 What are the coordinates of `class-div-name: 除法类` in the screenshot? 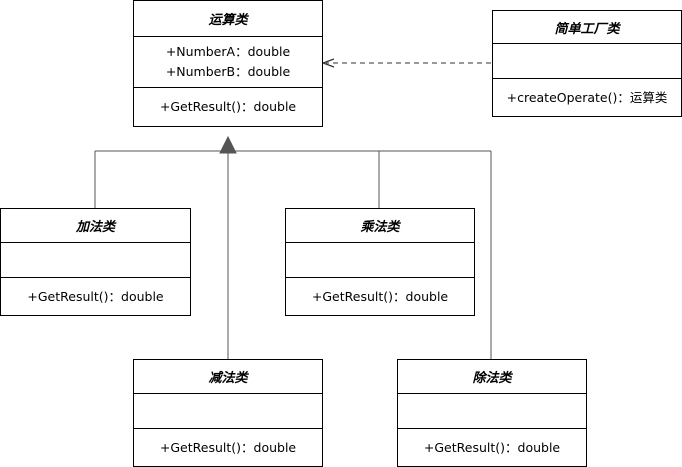 It's located at (492, 378).